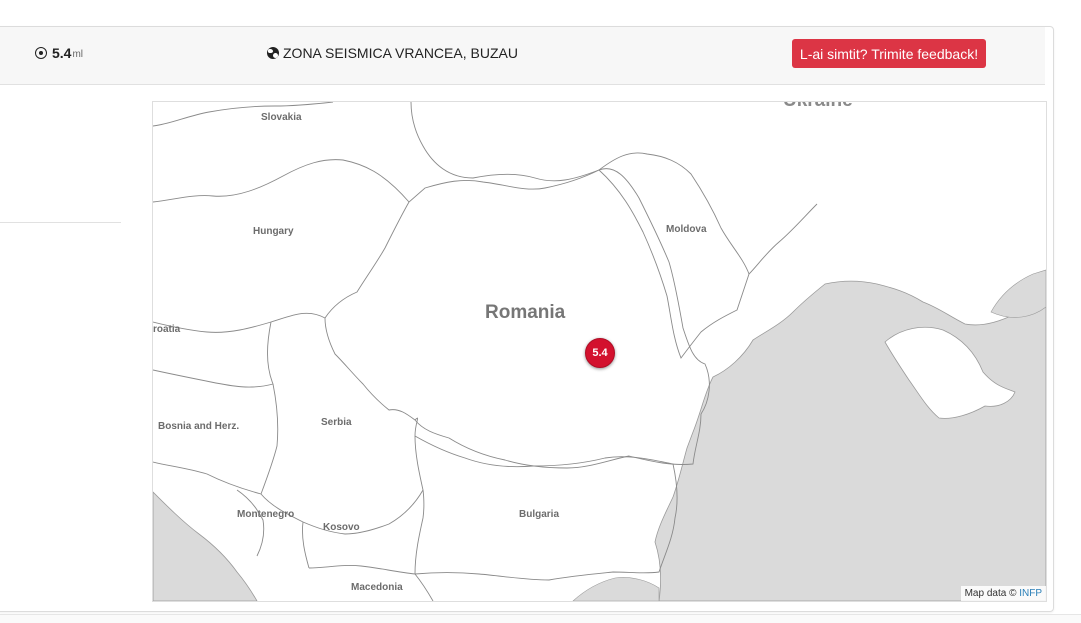  What do you see at coordinates (281, 117) in the screenshot?
I see `country-label-slovakia: Slovakia` at bounding box center [281, 117].